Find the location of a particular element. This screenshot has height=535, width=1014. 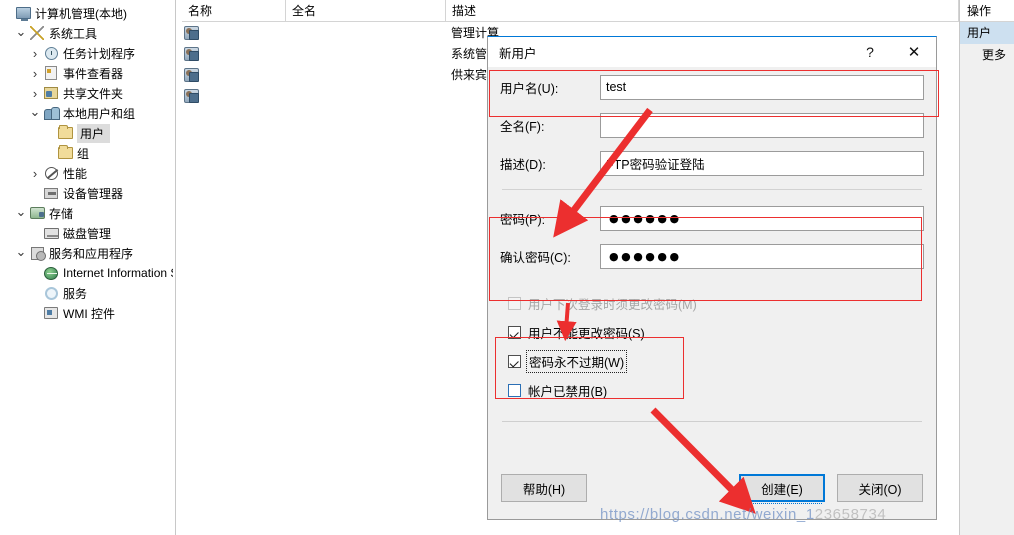

username-field: test is located at coordinates (762, 87).